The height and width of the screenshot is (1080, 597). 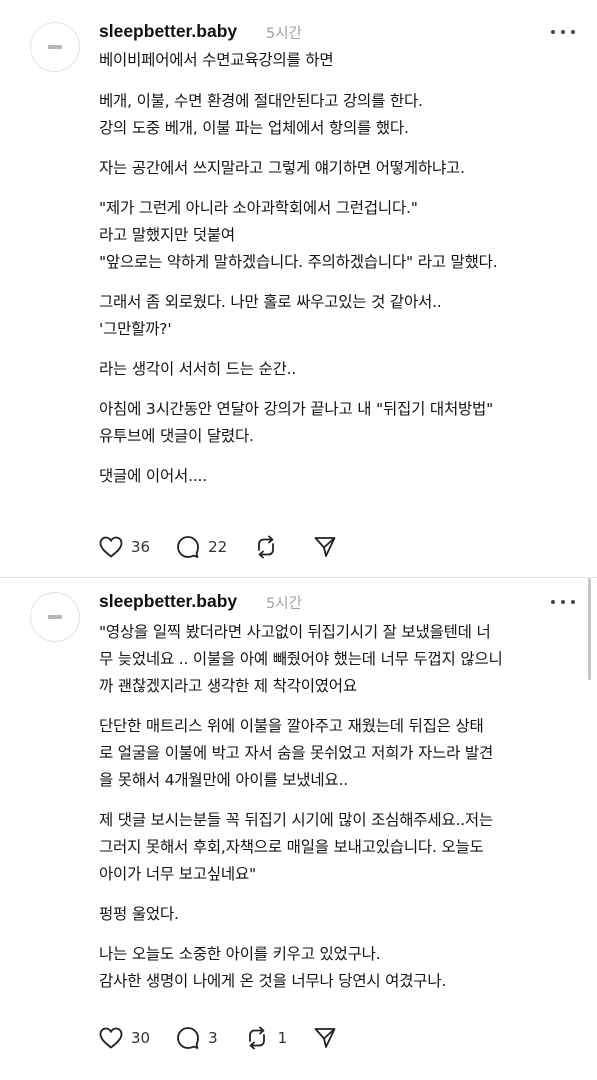 I want to click on comment-count: 22, so click(x=218, y=547).